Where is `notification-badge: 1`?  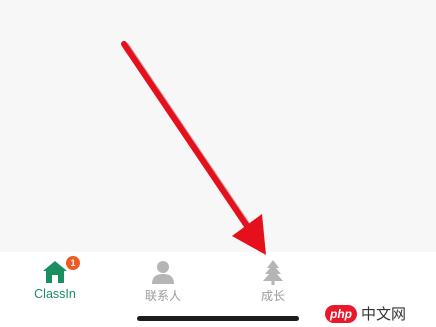 notification-badge: 1 is located at coordinates (73, 263).